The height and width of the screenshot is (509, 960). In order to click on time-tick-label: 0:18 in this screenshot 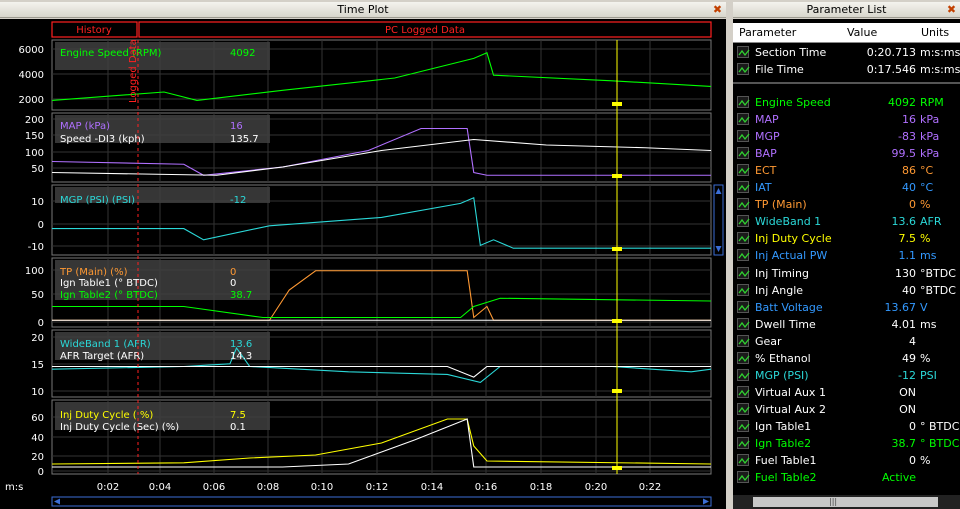, I will do `click(541, 487)`.